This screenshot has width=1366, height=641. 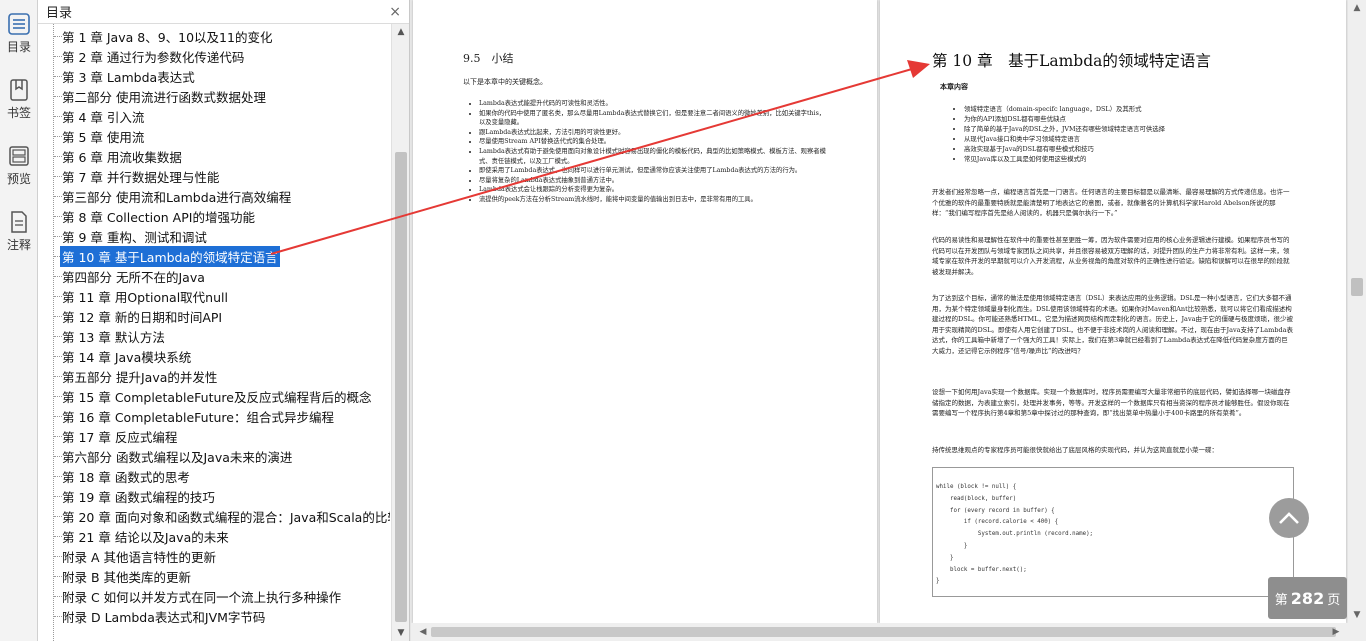 I want to click on toc-item: 第 16 章 CompletableFuture：组合式异步编程, so click(x=198, y=416).